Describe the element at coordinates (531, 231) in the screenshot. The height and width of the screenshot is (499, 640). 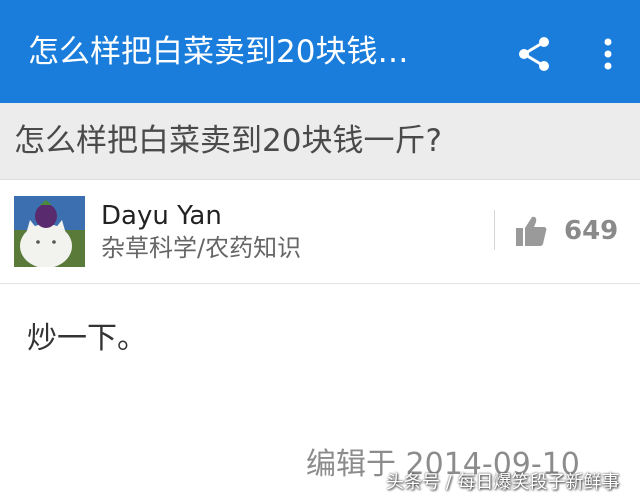
I see `thumbs-up-icon` at that location.